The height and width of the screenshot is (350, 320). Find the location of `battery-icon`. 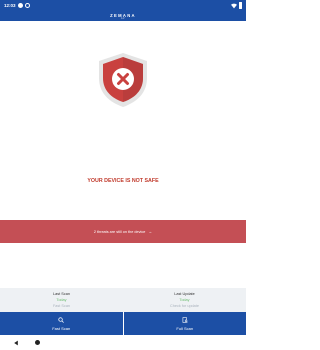

battery-icon is located at coordinates (240, 5).